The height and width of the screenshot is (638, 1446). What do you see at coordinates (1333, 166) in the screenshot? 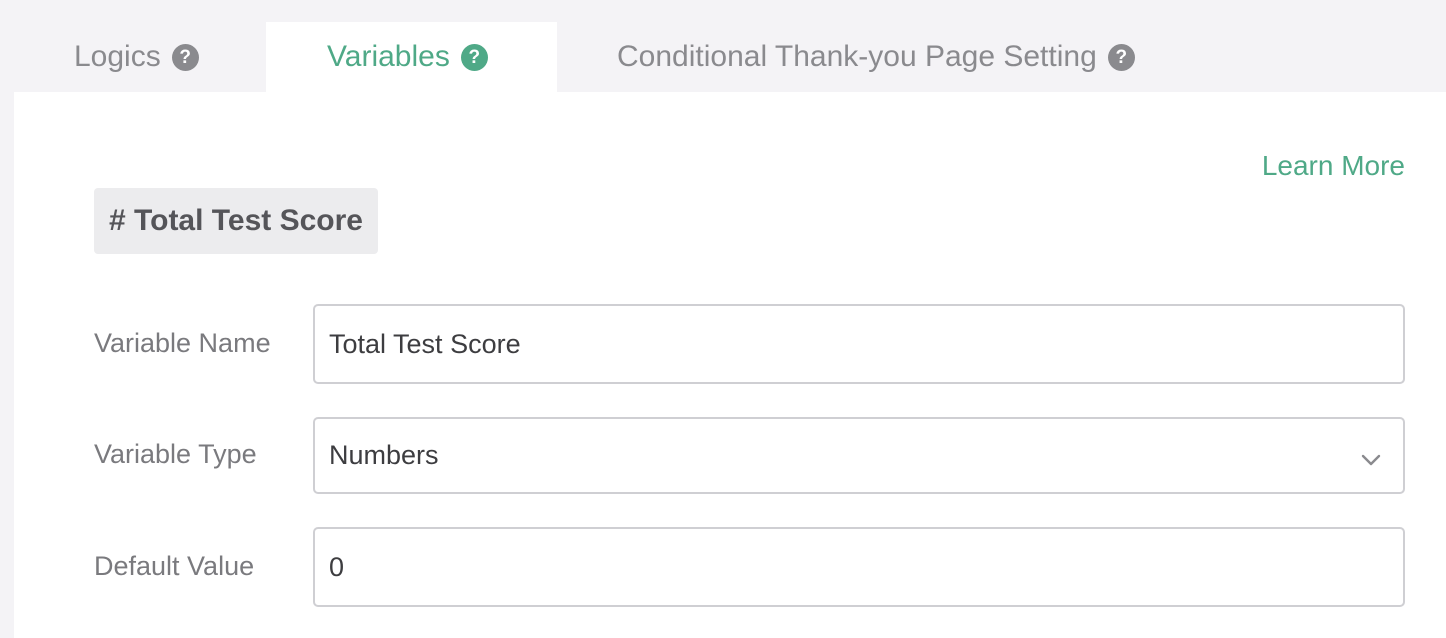
I see `learn-more-link: Learn More` at bounding box center [1333, 166].